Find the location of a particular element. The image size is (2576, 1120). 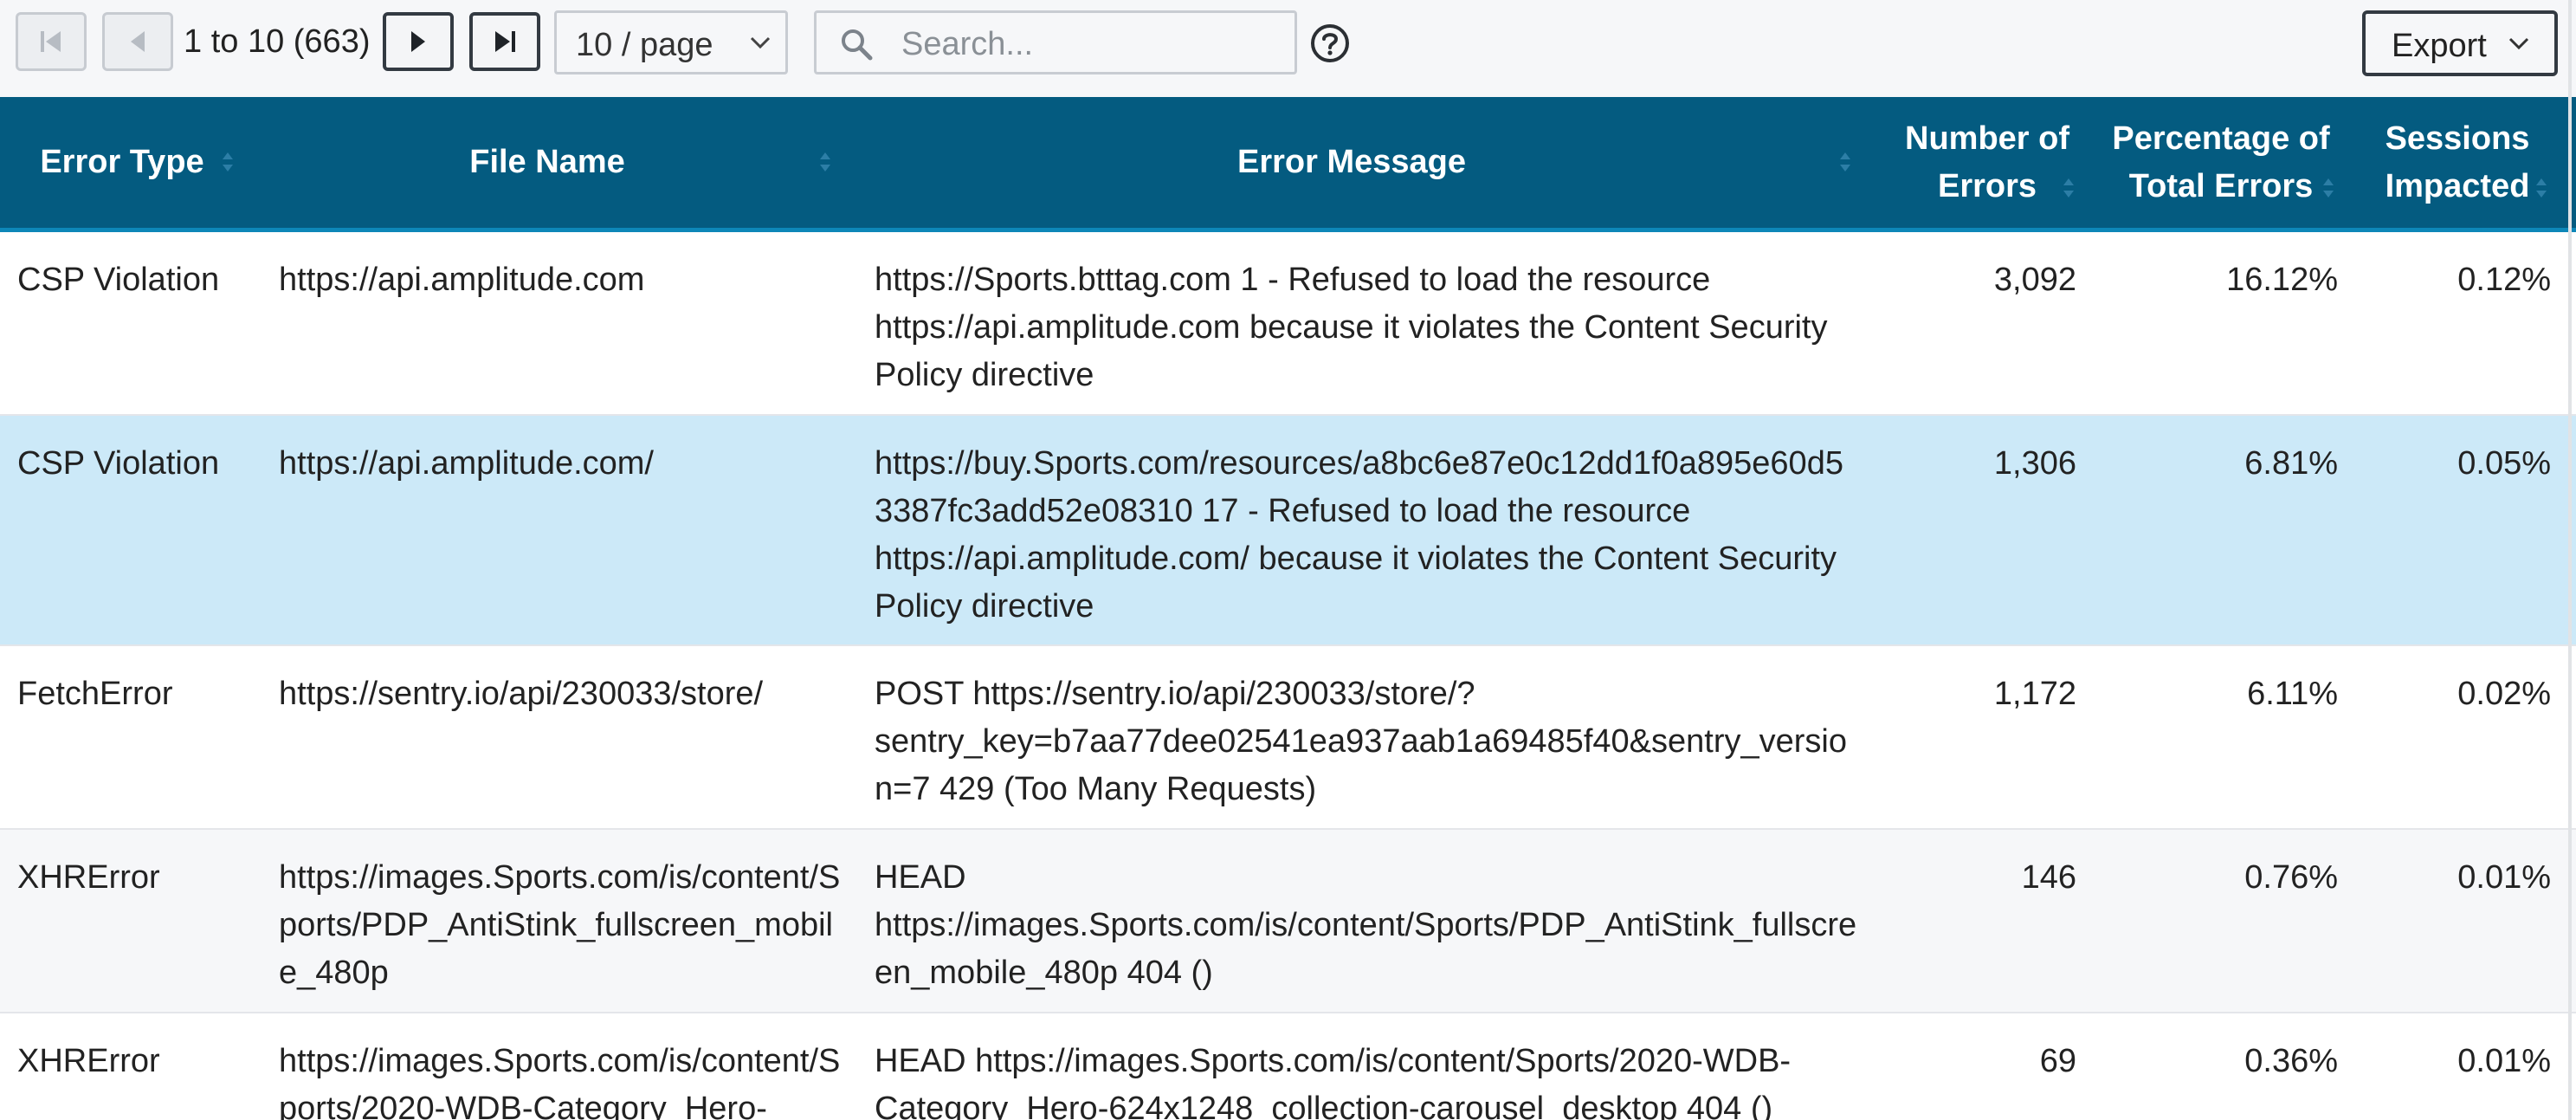

cell-file-name: https://sentry.io/api/230033/store/ is located at coordinates (521, 694).